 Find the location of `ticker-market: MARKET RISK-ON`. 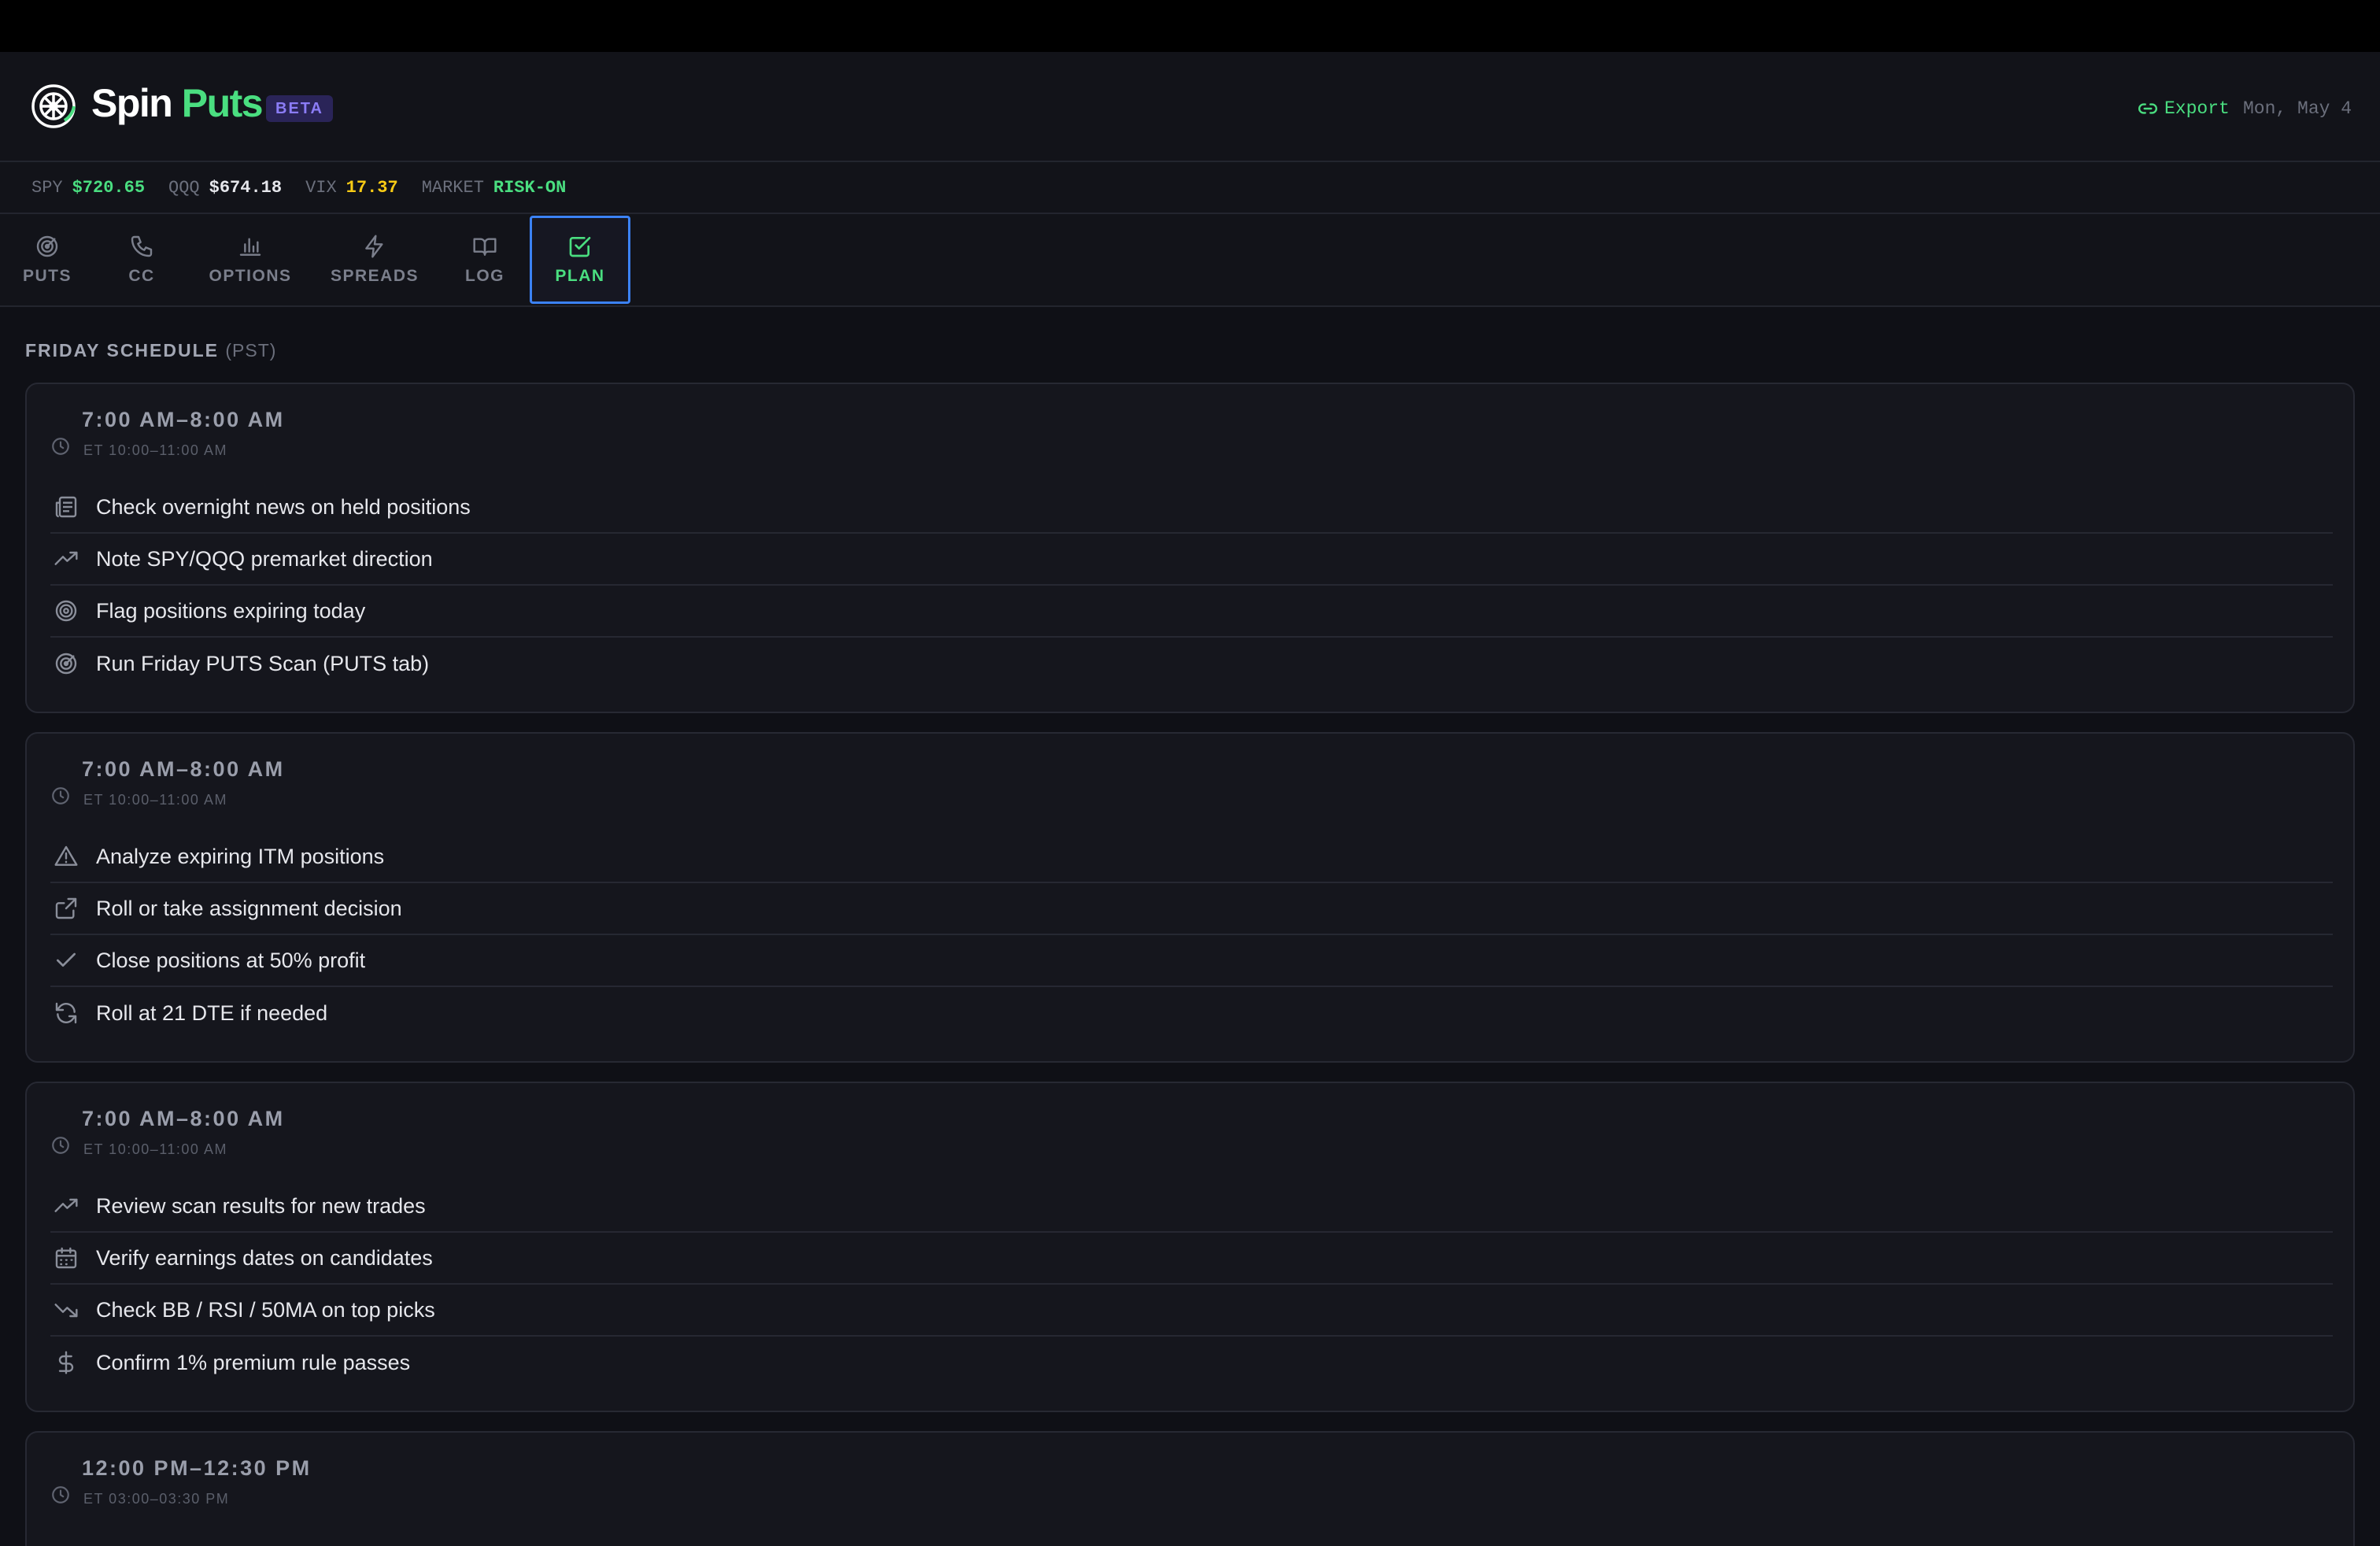

ticker-market: MARKET RISK-ON is located at coordinates (494, 188).